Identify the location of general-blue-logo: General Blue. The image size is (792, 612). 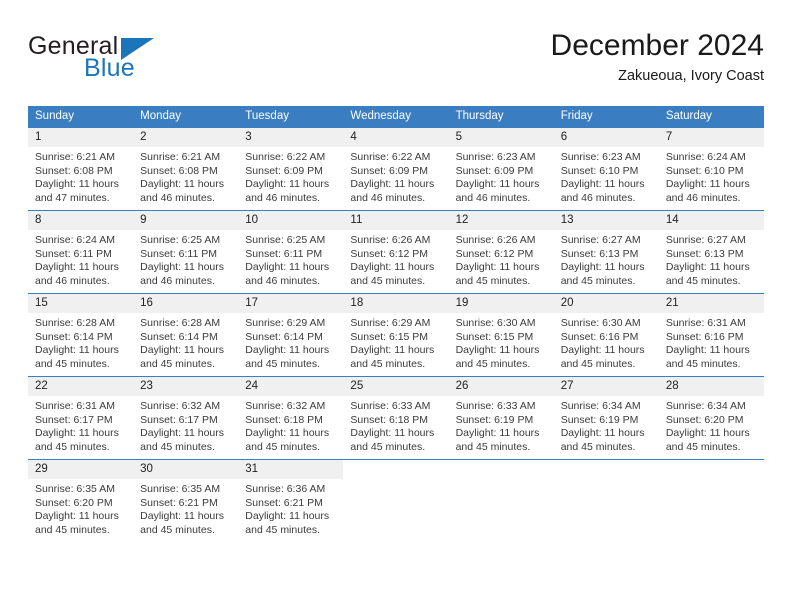
(118, 60).